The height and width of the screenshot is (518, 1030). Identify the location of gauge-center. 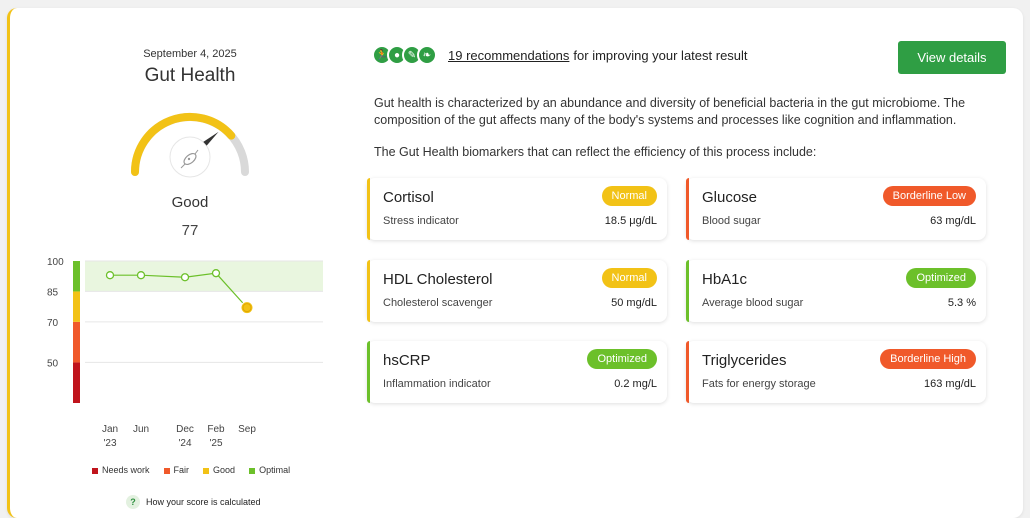
(190, 157).